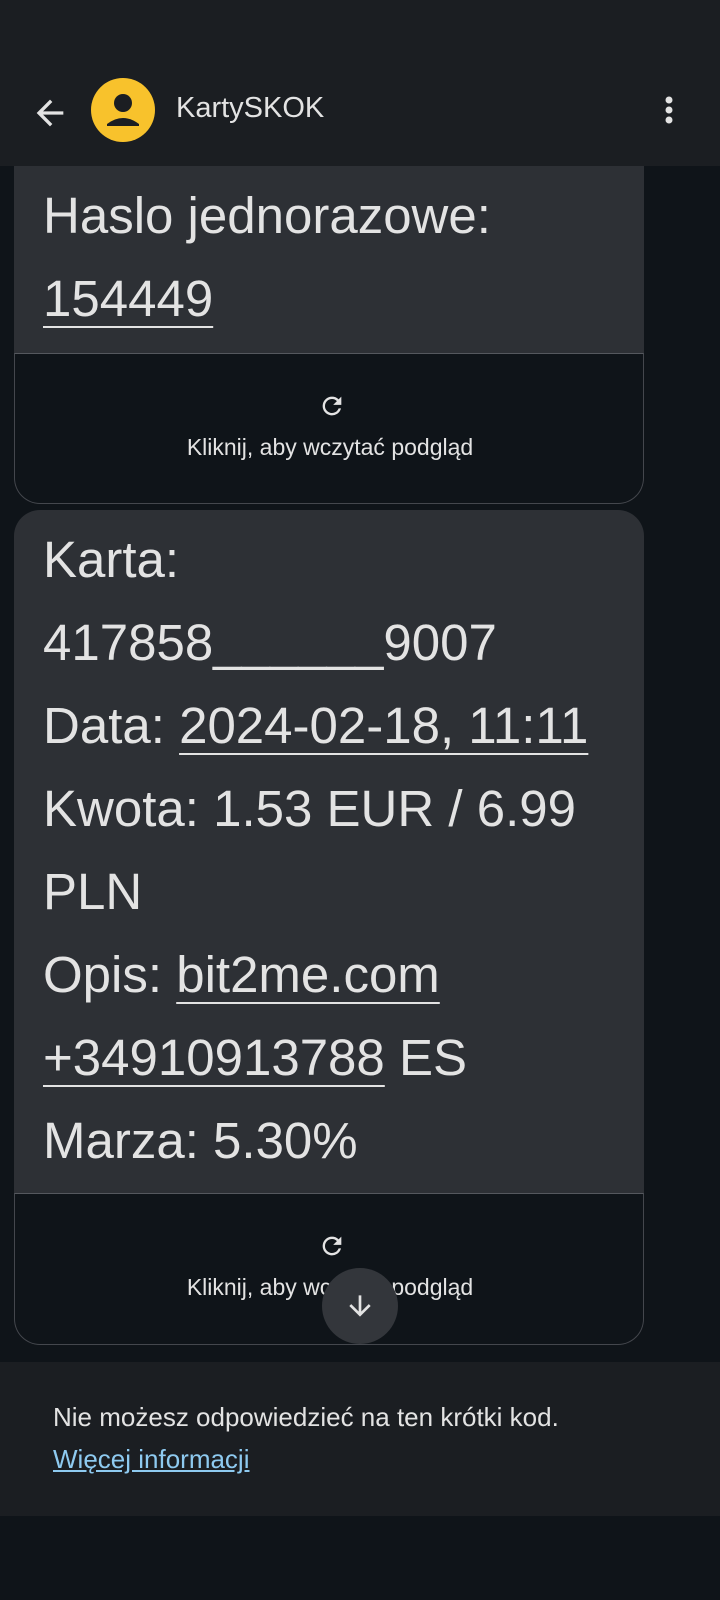 The width and height of the screenshot is (720, 1600). What do you see at coordinates (200, 1140) in the screenshot?
I see `margin-line: Marza: 5.30%` at bounding box center [200, 1140].